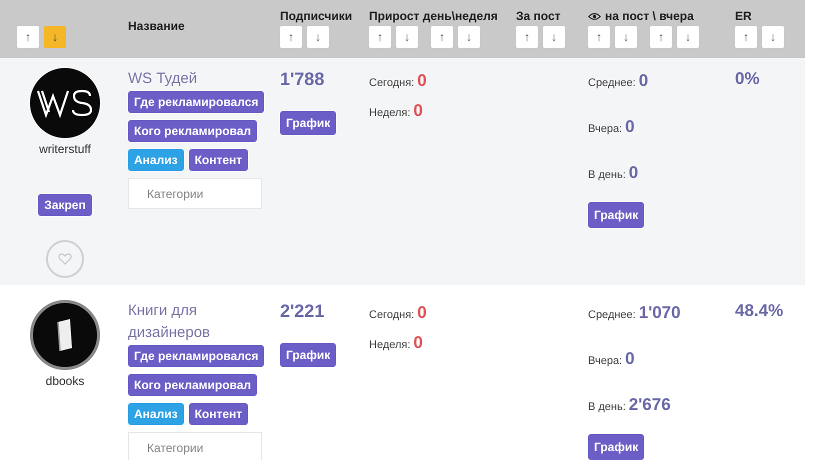 The width and height of the screenshot is (813, 460). Describe the element at coordinates (433, 16) in the screenshot. I see `column-title: Прирост день\неделя` at that location.